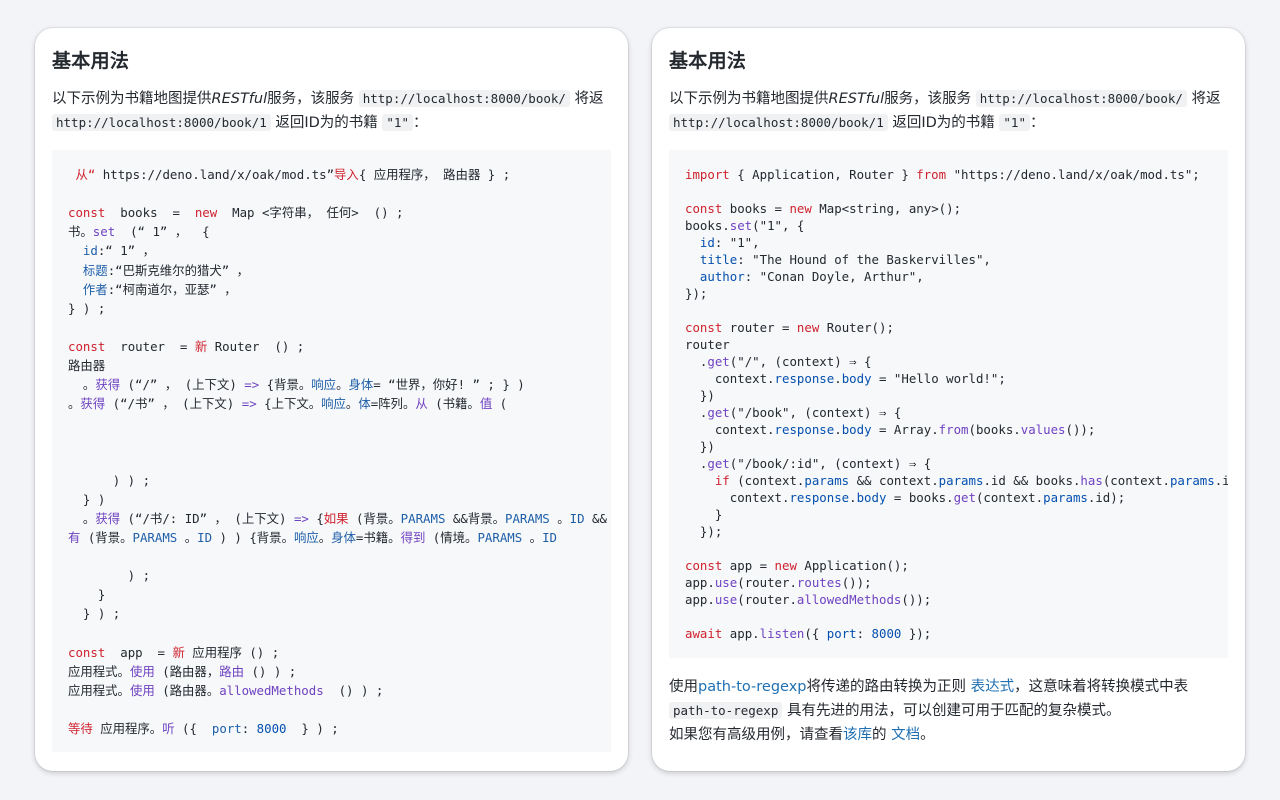  What do you see at coordinates (1073, 174) in the screenshot?
I see `code-token: "https://deno.land/x/oak/mod.ts";` at bounding box center [1073, 174].